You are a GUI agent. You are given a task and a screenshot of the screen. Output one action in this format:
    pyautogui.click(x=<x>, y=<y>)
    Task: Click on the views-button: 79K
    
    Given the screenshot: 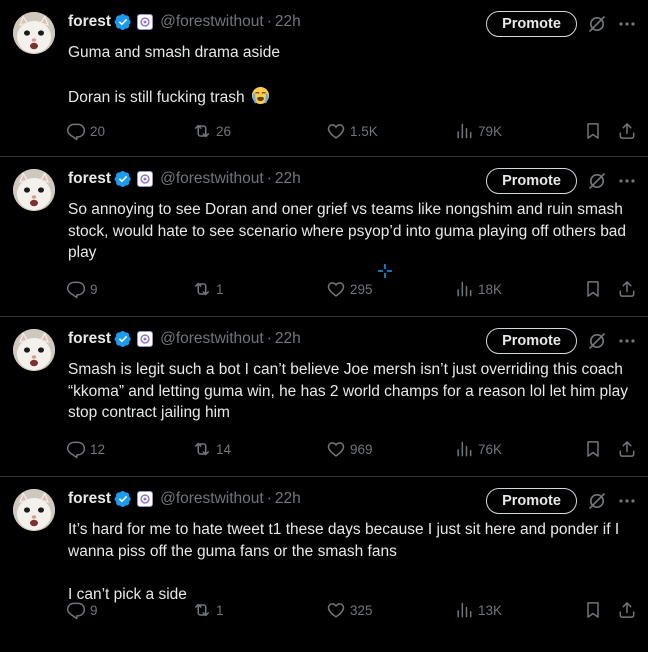 What is the action you would take?
    pyautogui.click(x=478, y=131)
    